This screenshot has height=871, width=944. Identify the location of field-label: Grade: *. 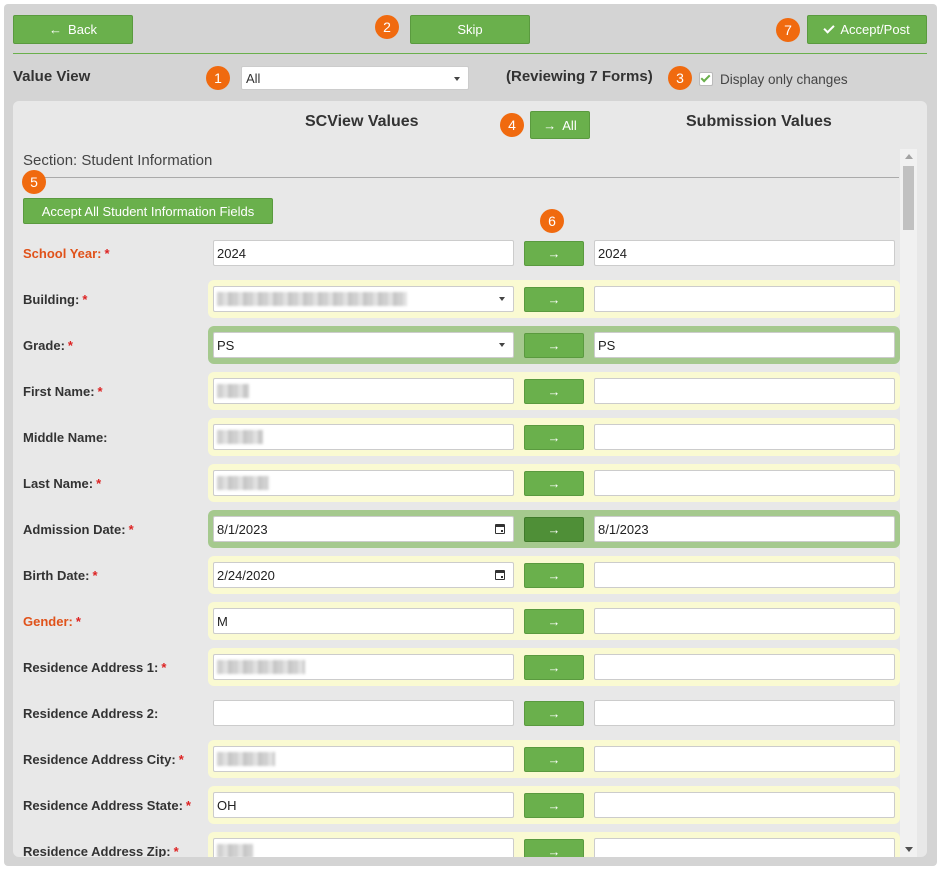
(48, 345).